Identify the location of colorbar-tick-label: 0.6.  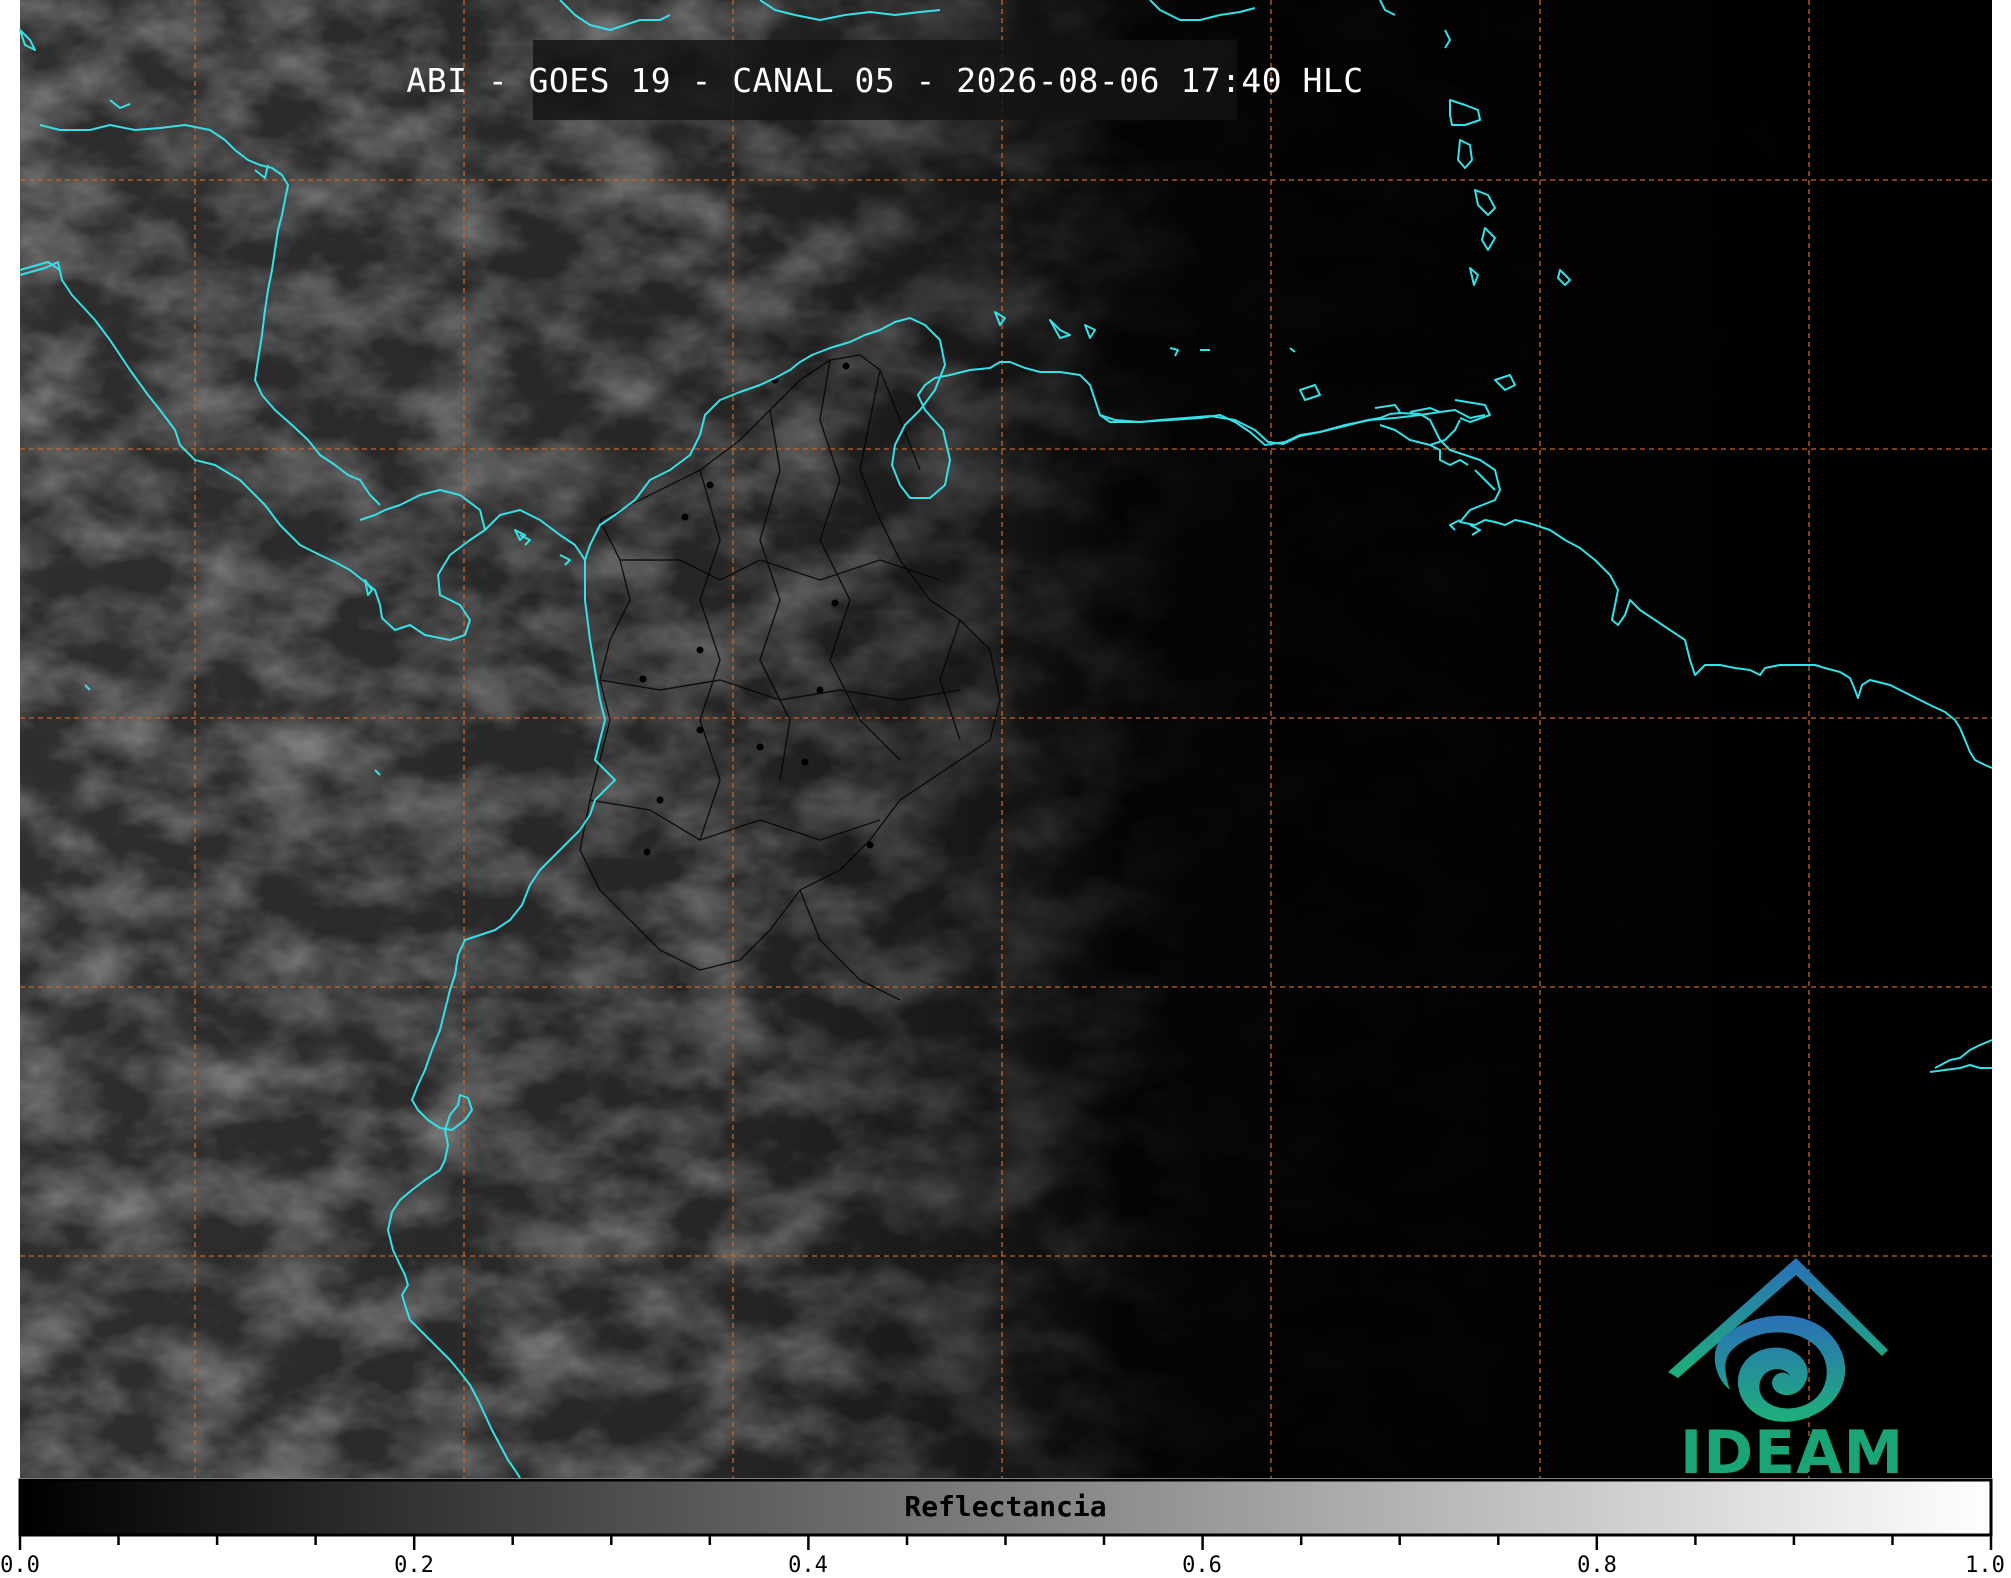
(1202, 1565).